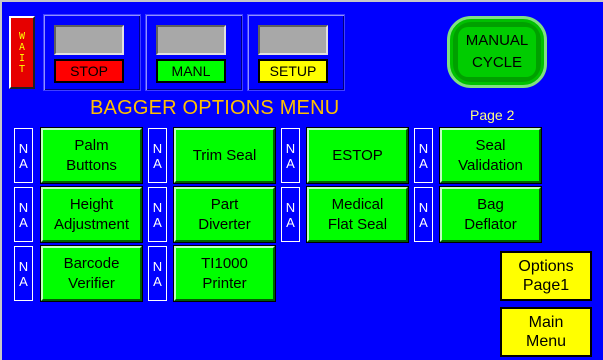 Image resolution: width=603 pixels, height=360 pixels. Describe the element at coordinates (357, 214) in the screenshot. I see `medical-flat-seal-option: Medical Flat Seal` at that location.